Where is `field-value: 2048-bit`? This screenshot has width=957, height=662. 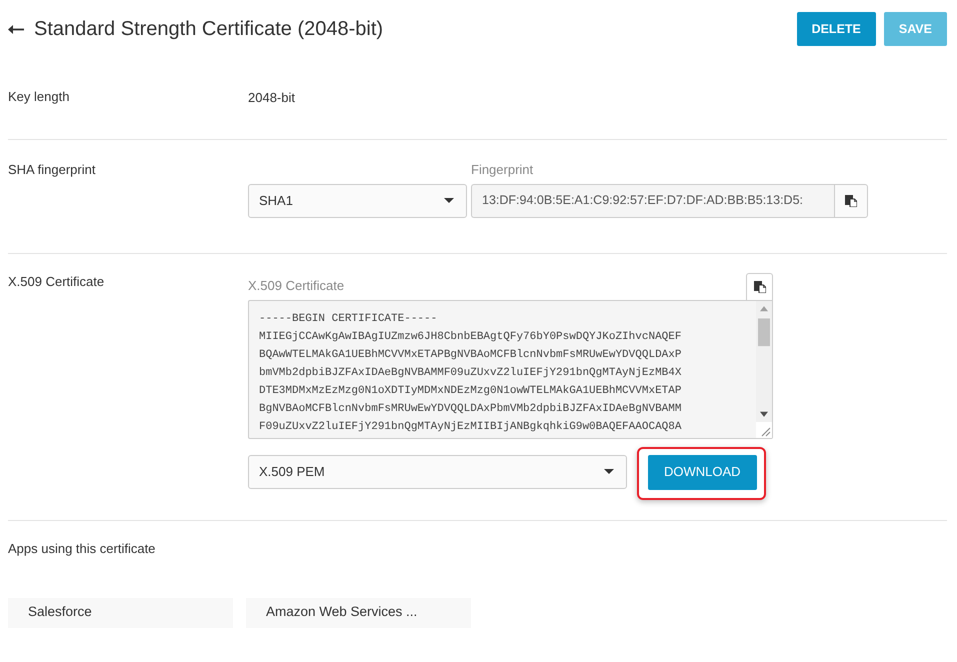 field-value: 2048-bit is located at coordinates (271, 98).